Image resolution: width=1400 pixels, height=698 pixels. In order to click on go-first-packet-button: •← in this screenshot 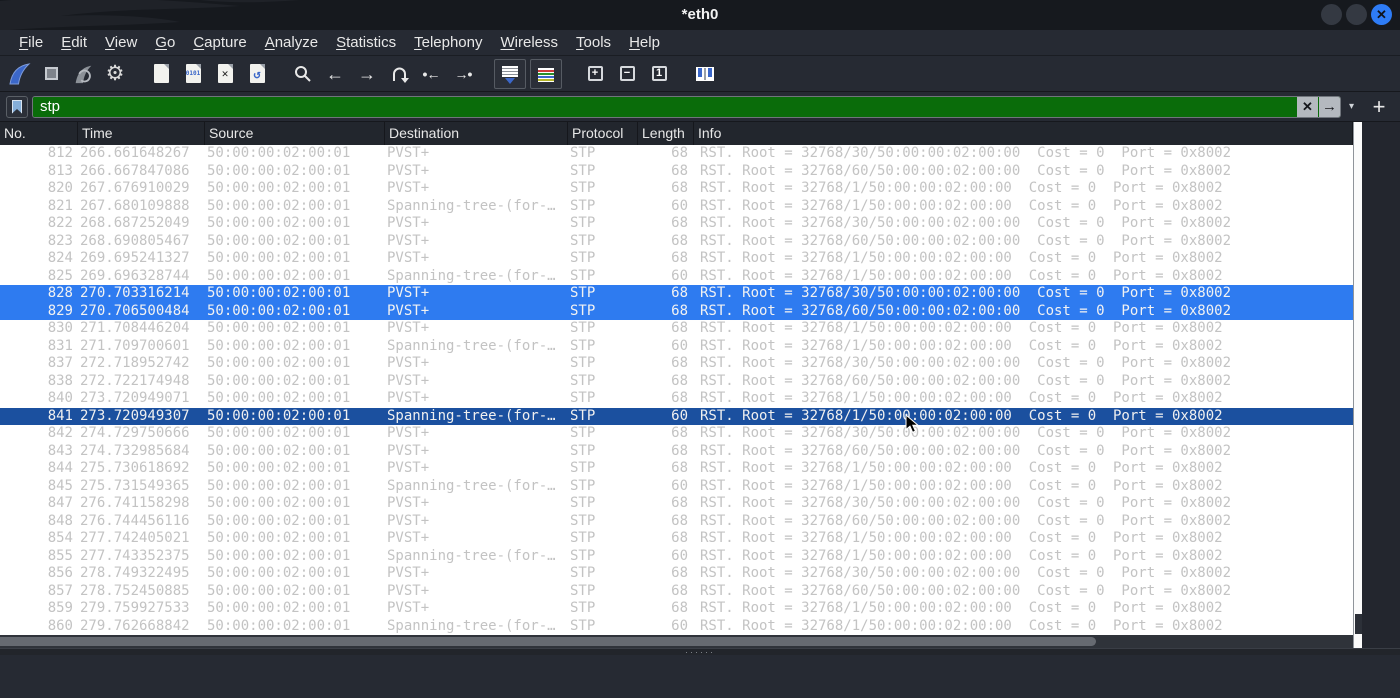, I will do `click(431, 74)`.